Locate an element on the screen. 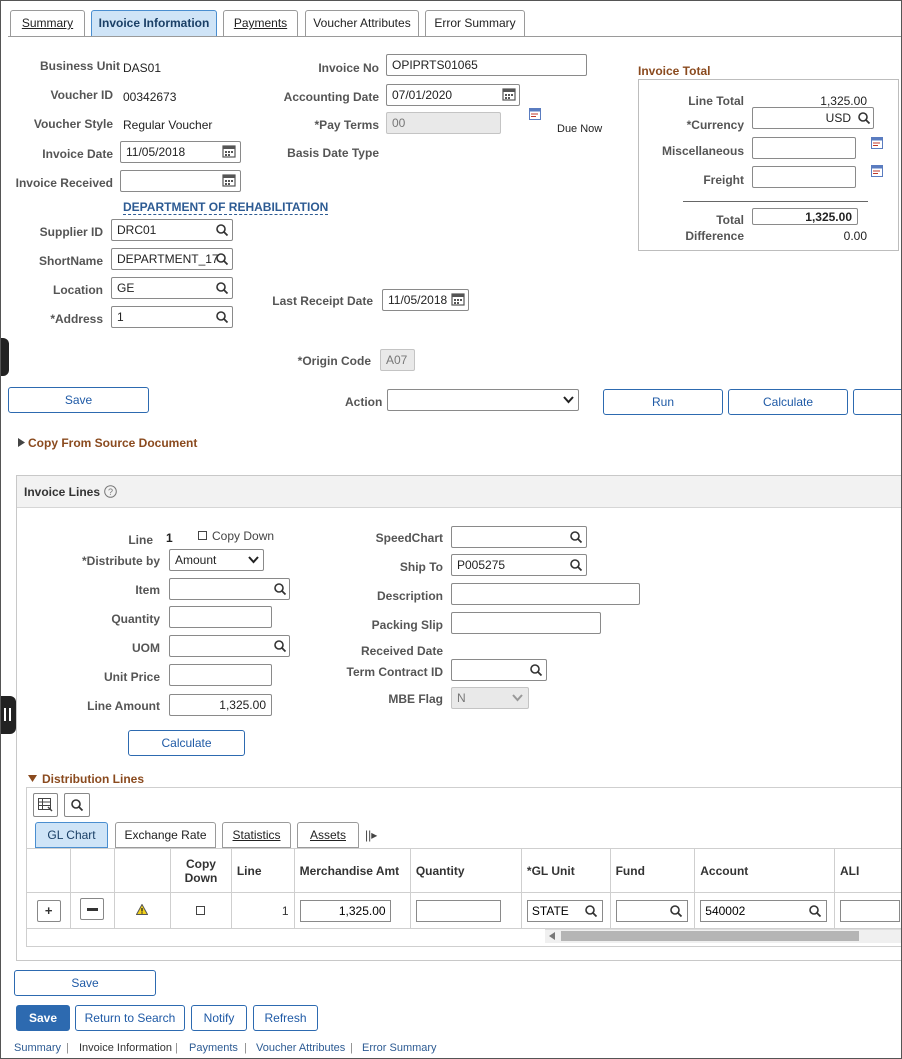  add-row-button: + is located at coordinates (48, 910).